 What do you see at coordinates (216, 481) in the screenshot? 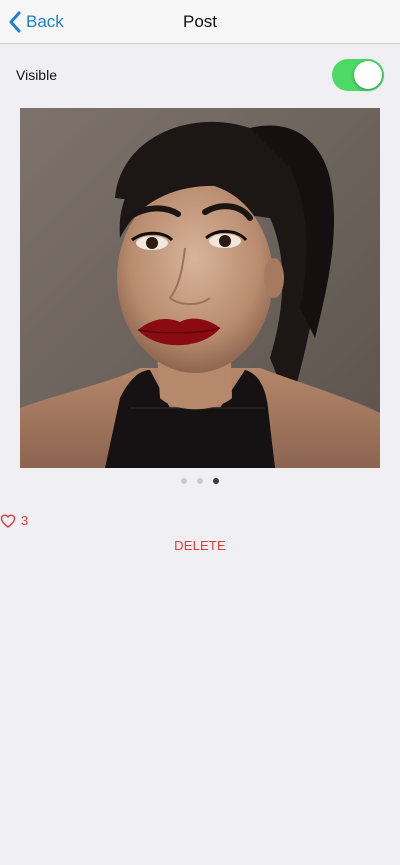
I see `pager-dot-active` at bounding box center [216, 481].